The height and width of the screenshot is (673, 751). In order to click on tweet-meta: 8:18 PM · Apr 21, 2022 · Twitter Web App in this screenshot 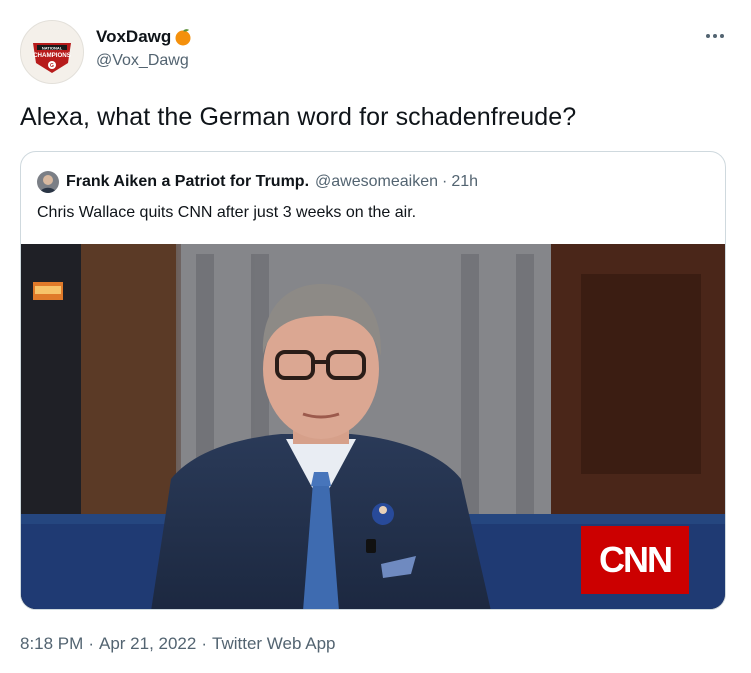, I will do `click(177, 644)`.